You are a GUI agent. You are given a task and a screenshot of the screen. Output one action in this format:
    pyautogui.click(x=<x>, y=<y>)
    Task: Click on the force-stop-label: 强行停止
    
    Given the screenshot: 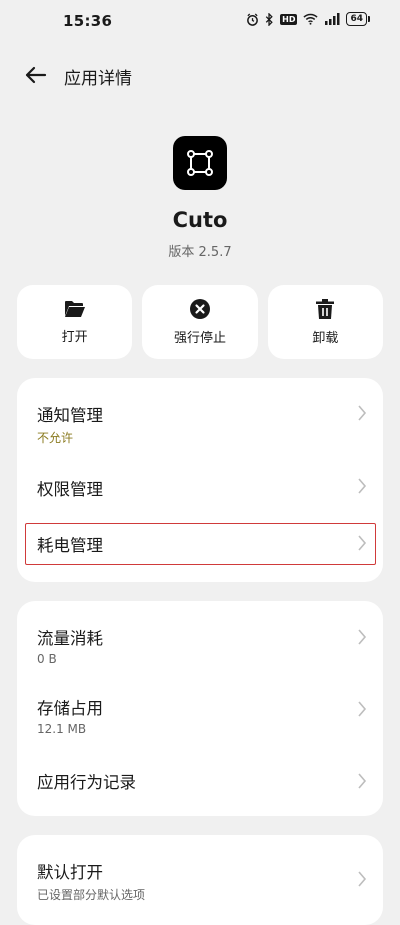 What is the action you would take?
    pyautogui.click(x=199, y=338)
    